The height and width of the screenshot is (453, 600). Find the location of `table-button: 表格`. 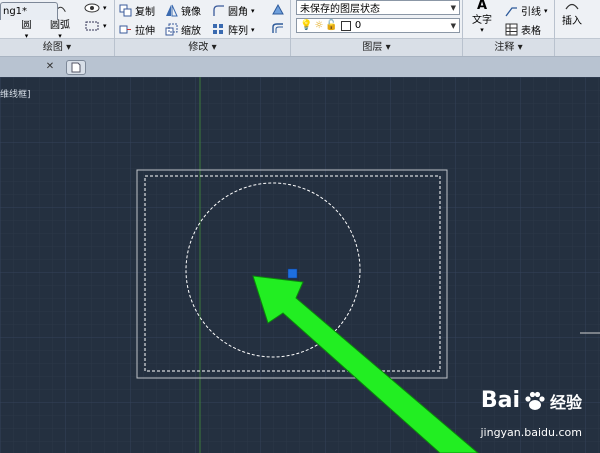

table-button: 表格 is located at coordinates (523, 29).